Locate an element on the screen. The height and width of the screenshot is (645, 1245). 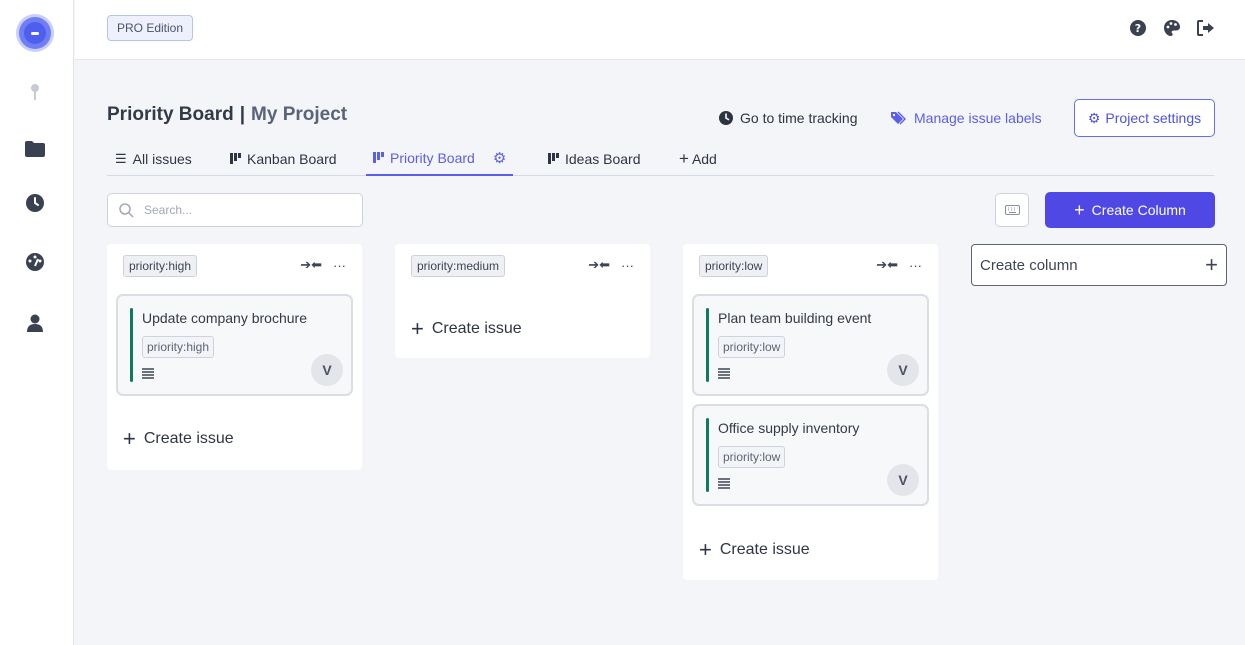
column-header: priority:low ➔⬅ ··· is located at coordinates (810, 266).